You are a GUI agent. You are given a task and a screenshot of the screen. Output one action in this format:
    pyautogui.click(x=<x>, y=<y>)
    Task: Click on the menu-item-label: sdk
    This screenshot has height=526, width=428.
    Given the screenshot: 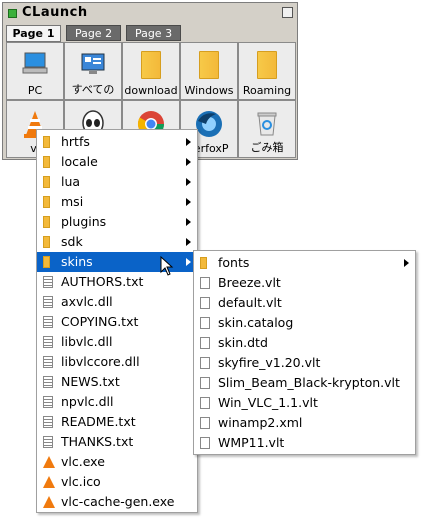 What is the action you would take?
    pyautogui.click(x=72, y=241)
    